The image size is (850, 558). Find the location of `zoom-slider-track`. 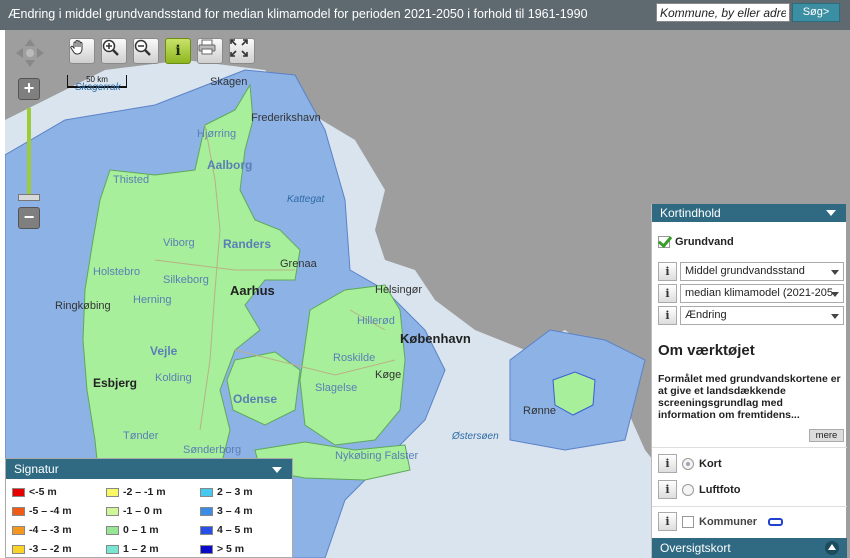

zoom-slider-track is located at coordinates (29, 152).